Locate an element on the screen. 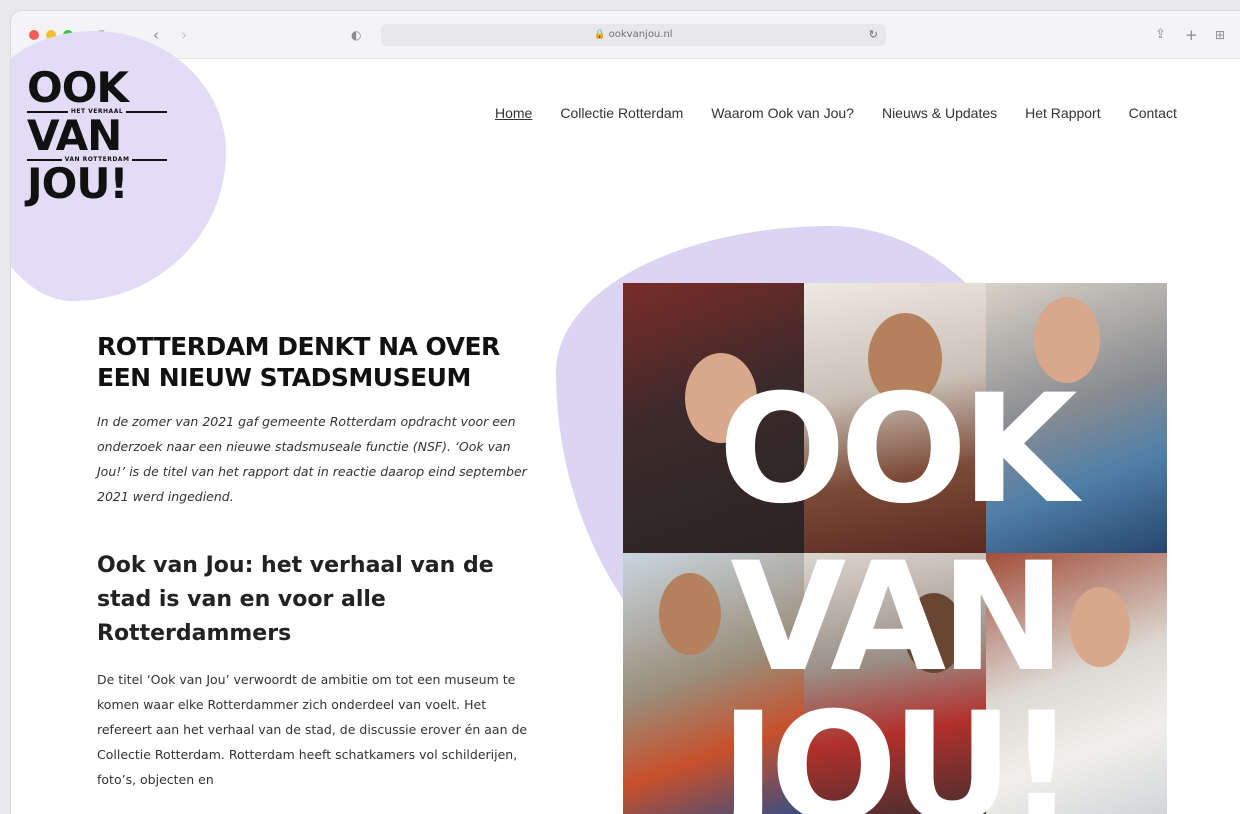 The height and width of the screenshot is (814, 1240). address-bar: 🔒 ookvanjou.nl ↻ is located at coordinates (633, 35).